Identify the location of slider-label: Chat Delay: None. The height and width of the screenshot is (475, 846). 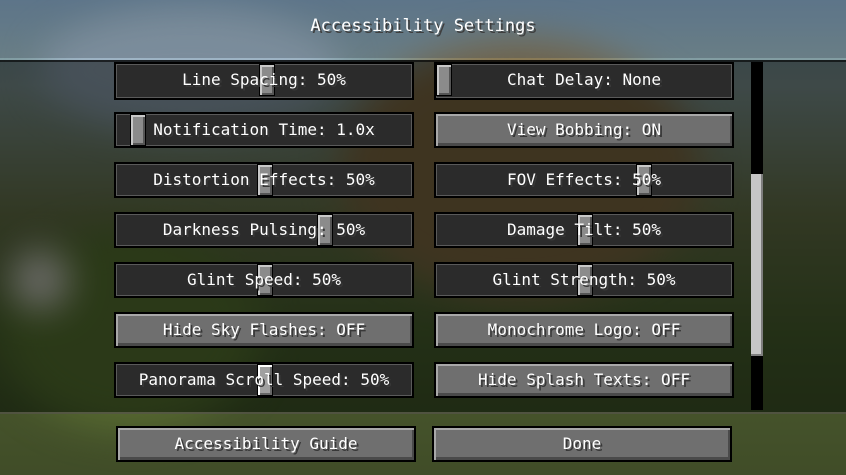
(584, 79).